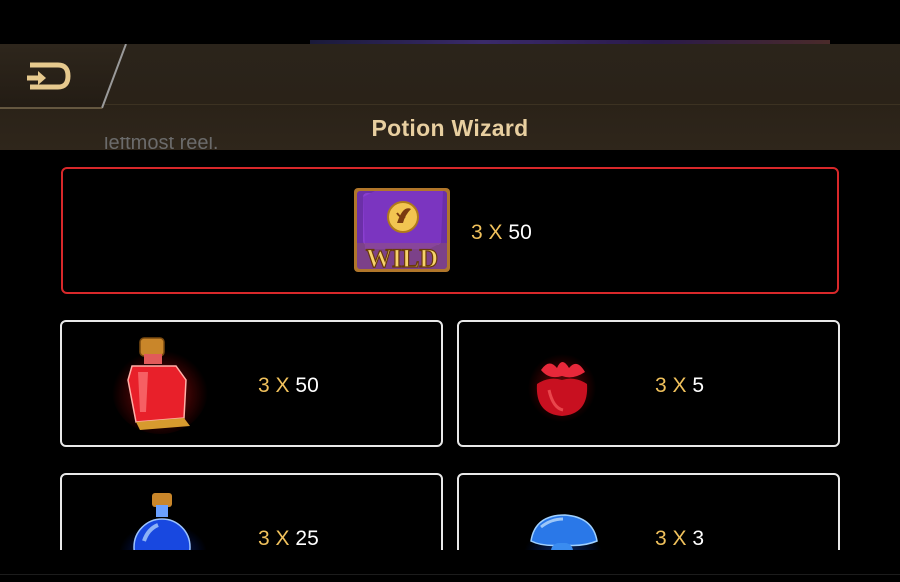  Describe the element at coordinates (251, 383) in the screenshot. I see `paytable-card-red-potion: 3 X 50` at that location.